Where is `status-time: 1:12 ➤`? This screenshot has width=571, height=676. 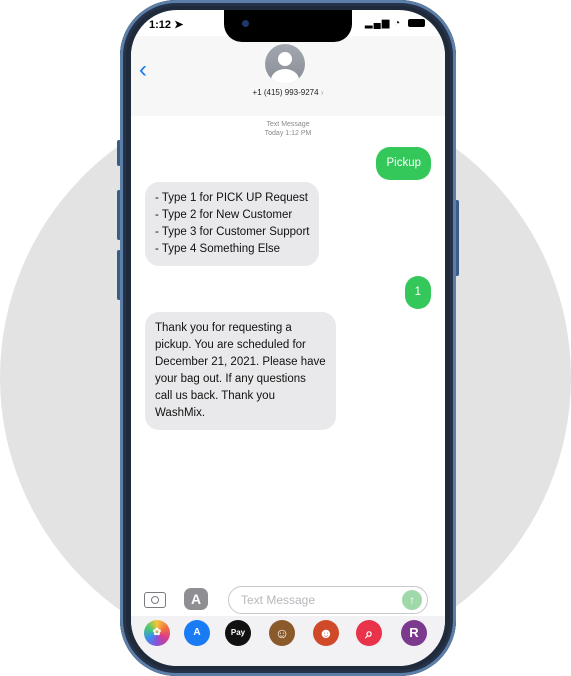
status-time: 1:12 ➤ is located at coordinates (166, 24).